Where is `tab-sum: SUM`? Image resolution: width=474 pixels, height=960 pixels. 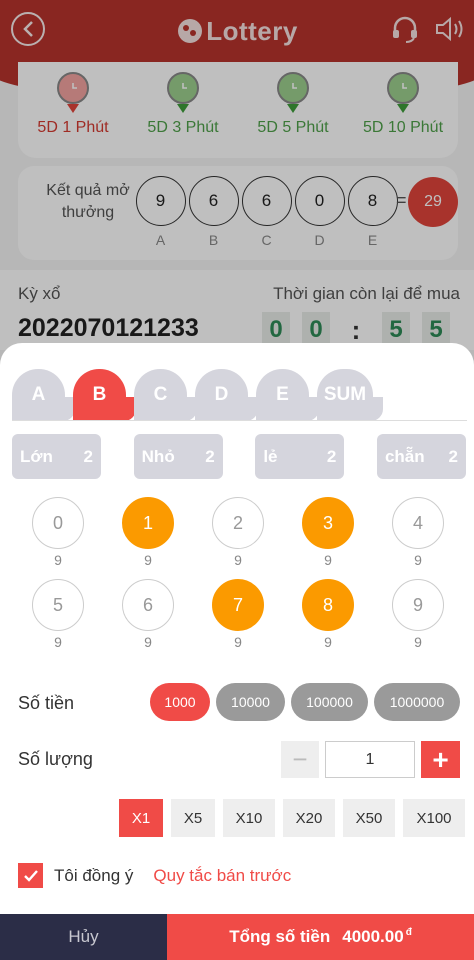
tab-sum: SUM is located at coordinates (350, 395).